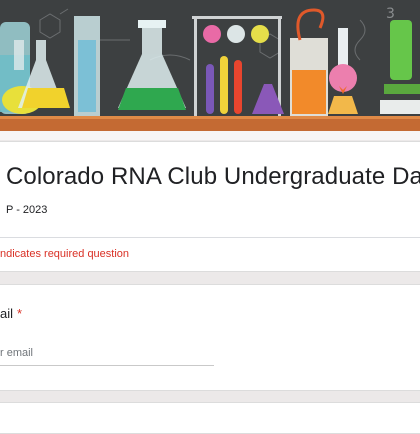 The height and width of the screenshot is (434, 420). Describe the element at coordinates (210, 135) in the screenshot. I see `banner-divider-band` at that location.